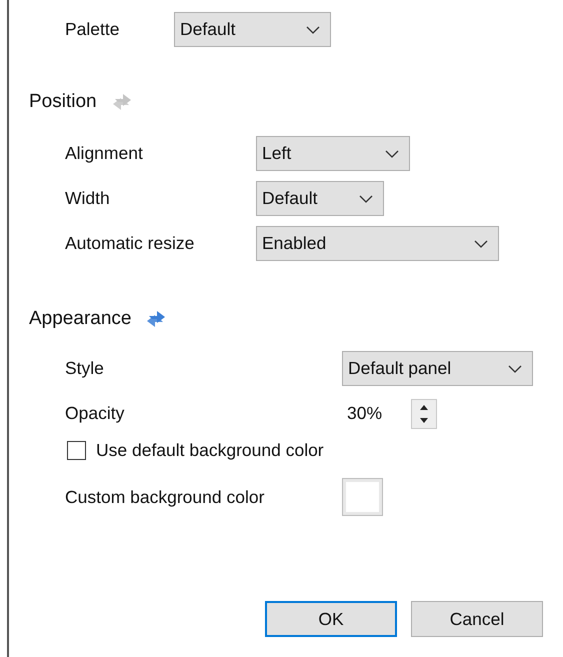 This screenshot has height=657, width=563. I want to click on field-label: Palette, so click(92, 29).